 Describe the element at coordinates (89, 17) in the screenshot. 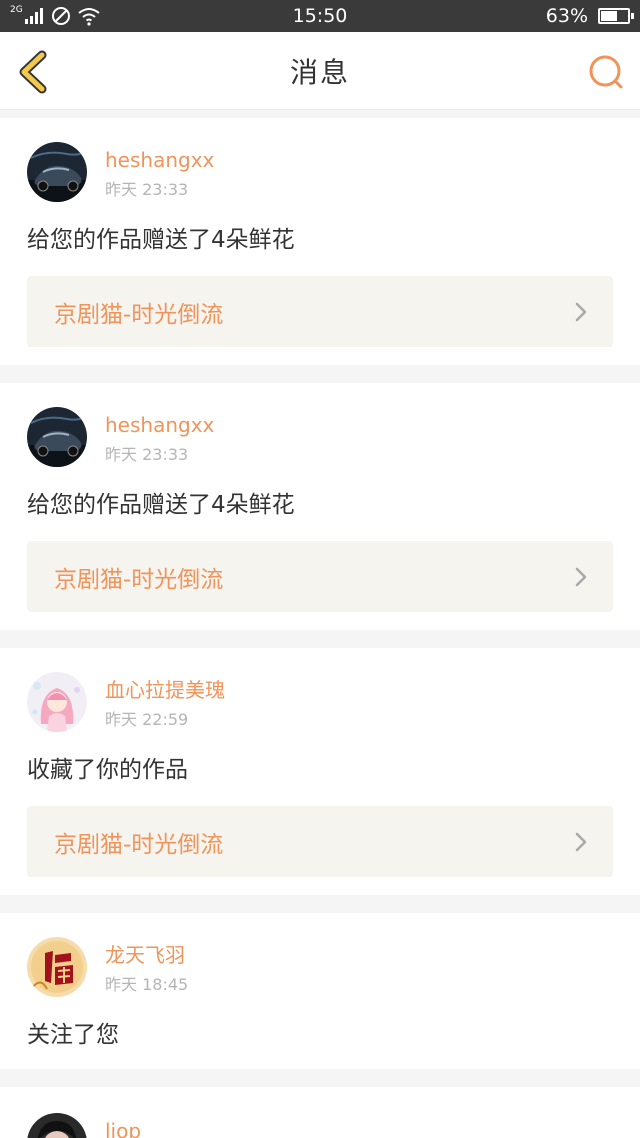

I see `wifi-icon` at that location.